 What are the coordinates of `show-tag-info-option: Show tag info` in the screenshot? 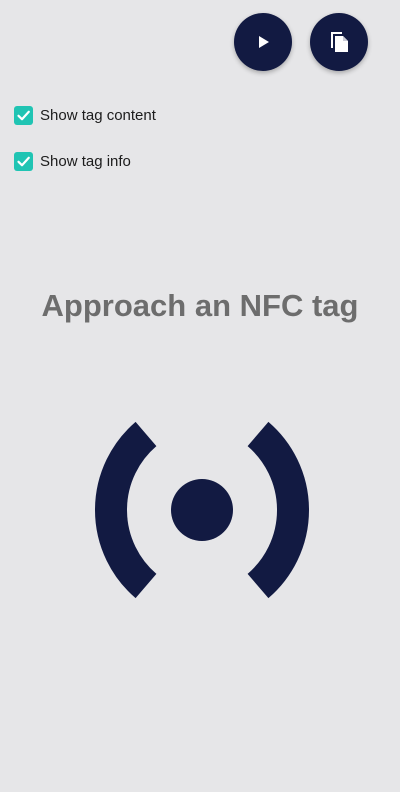 It's located at (72, 161).